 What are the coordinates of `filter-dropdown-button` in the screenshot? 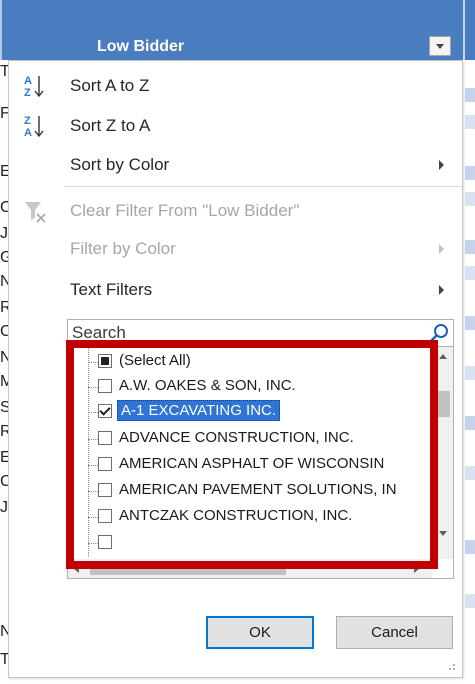 It's located at (440, 46).